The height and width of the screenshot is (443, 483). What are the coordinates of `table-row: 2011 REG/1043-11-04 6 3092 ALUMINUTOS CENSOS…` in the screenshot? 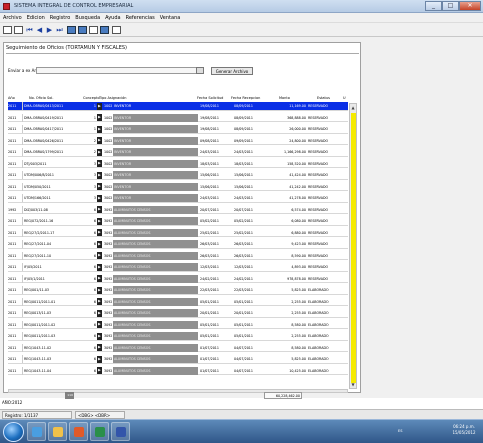 It's located at (178, 371).